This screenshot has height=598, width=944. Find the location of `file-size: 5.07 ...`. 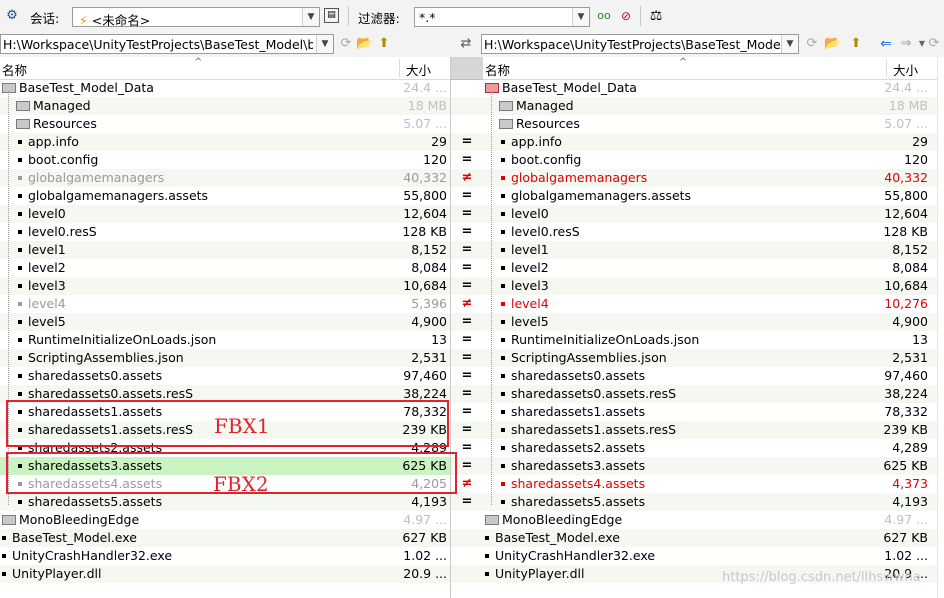

file-size: 5.07 ... is located at coordinates (425, 123).